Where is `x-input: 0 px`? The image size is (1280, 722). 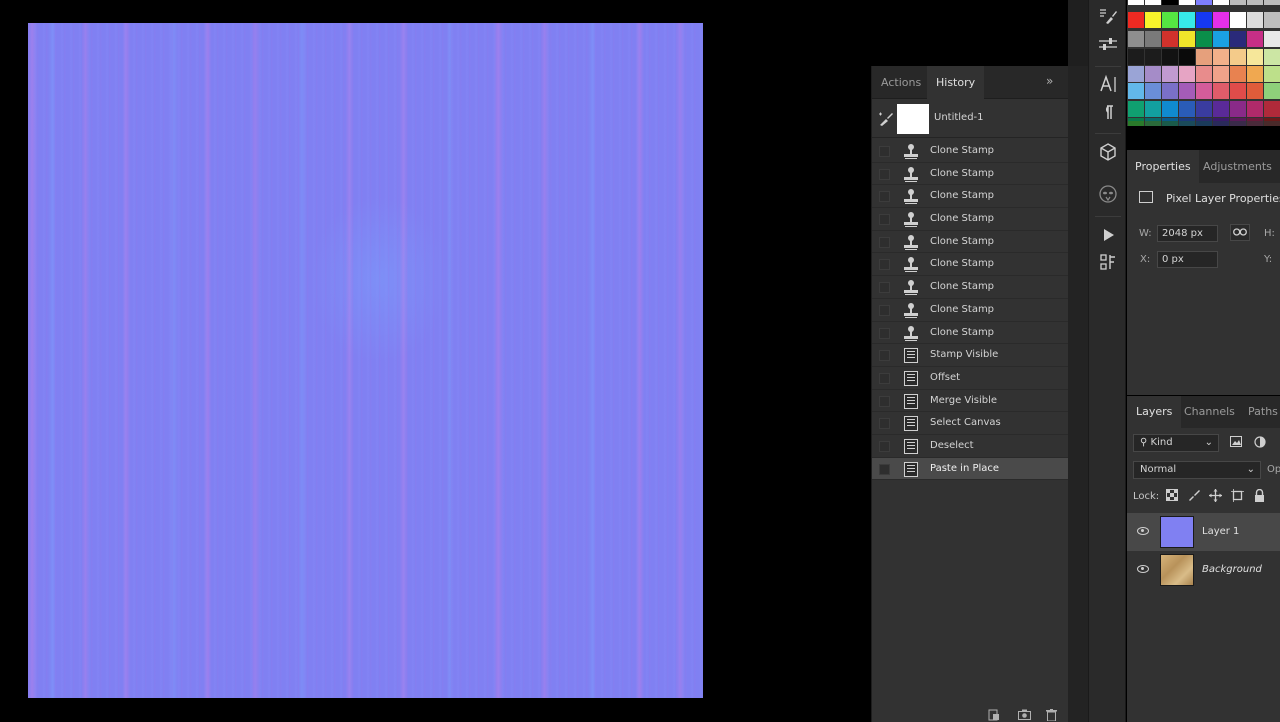 x-input: 0 px is located at coordinates (1187, 259).